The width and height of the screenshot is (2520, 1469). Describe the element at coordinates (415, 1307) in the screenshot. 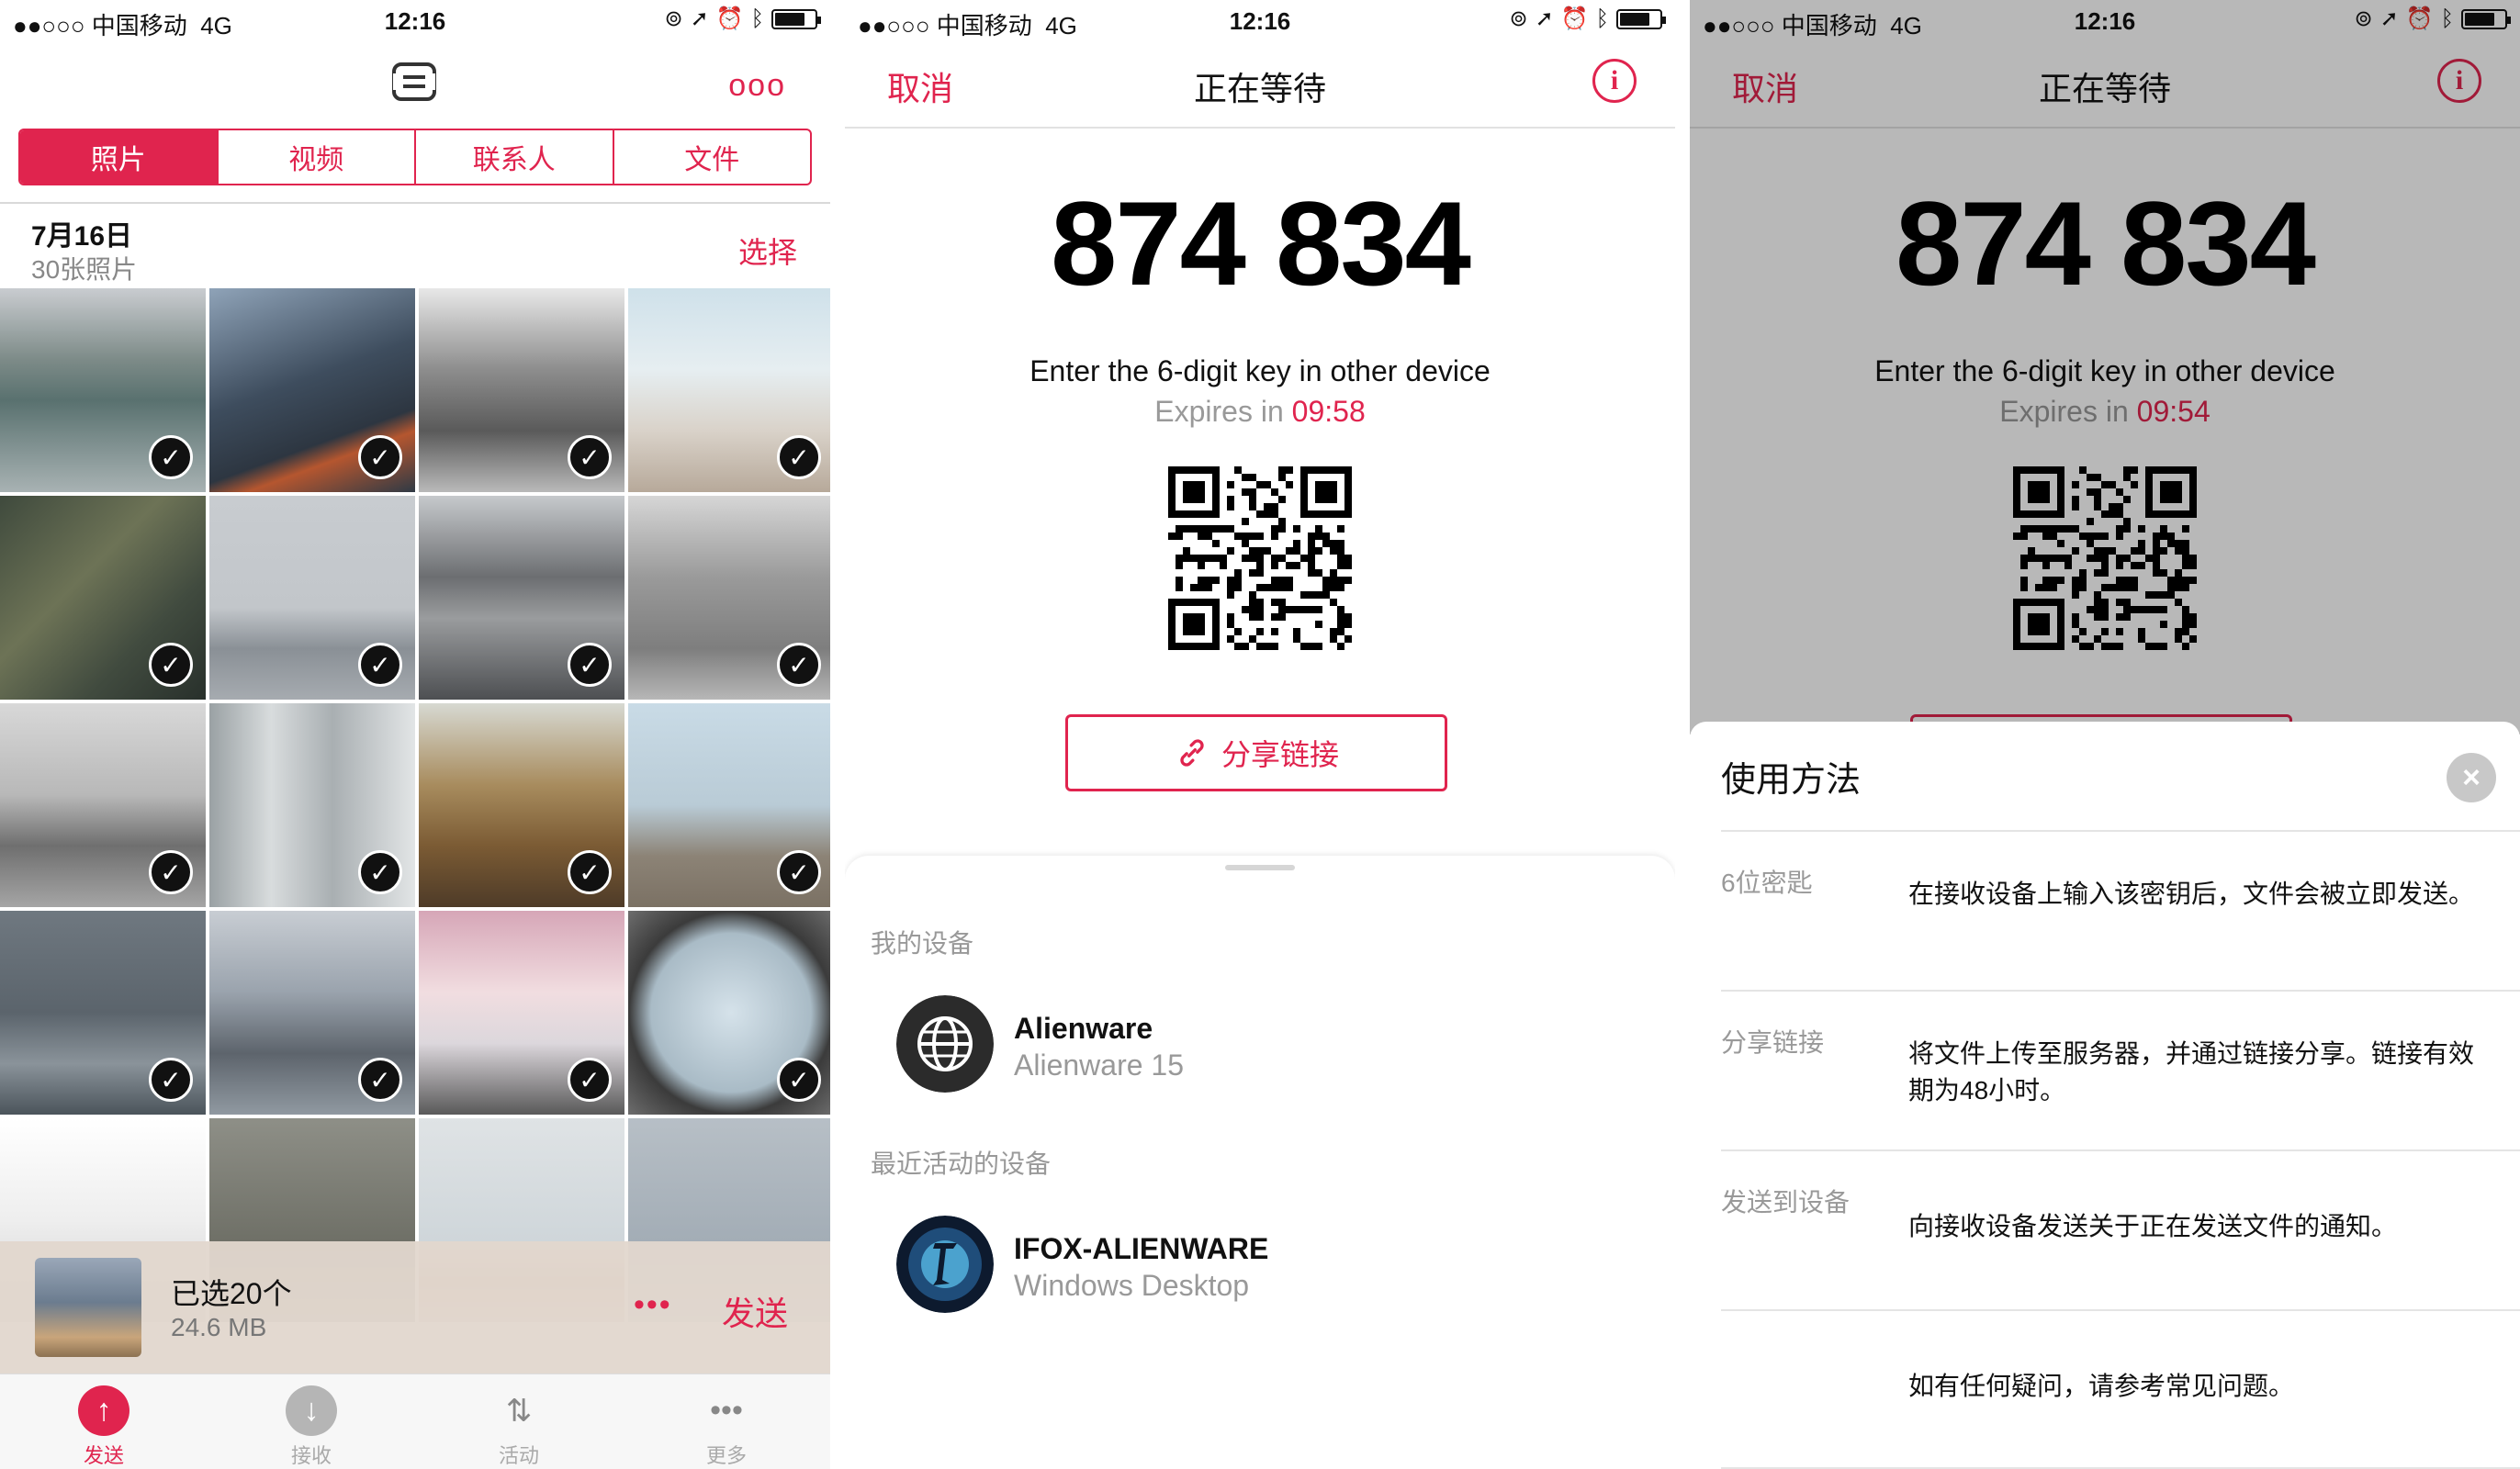

I see `selection-bar: 已选20个 24.6 MB ••• 发送` at that location.